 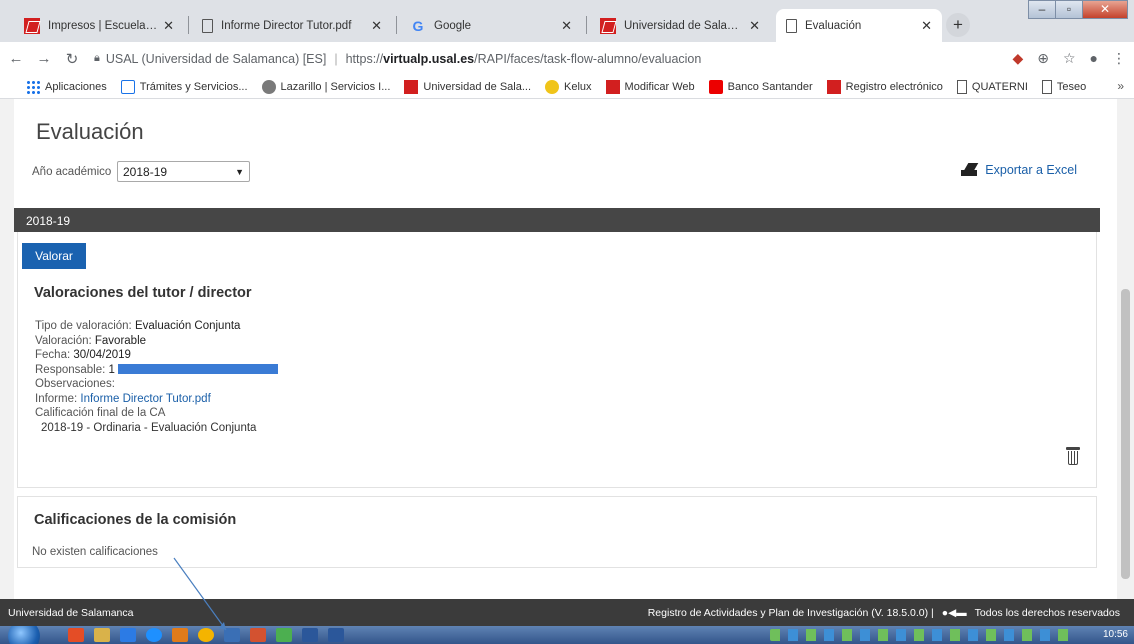 What do you see at coordinates (715, 86) in the screenshot?
I see `santander-icon` at bounding box center [715, 86].